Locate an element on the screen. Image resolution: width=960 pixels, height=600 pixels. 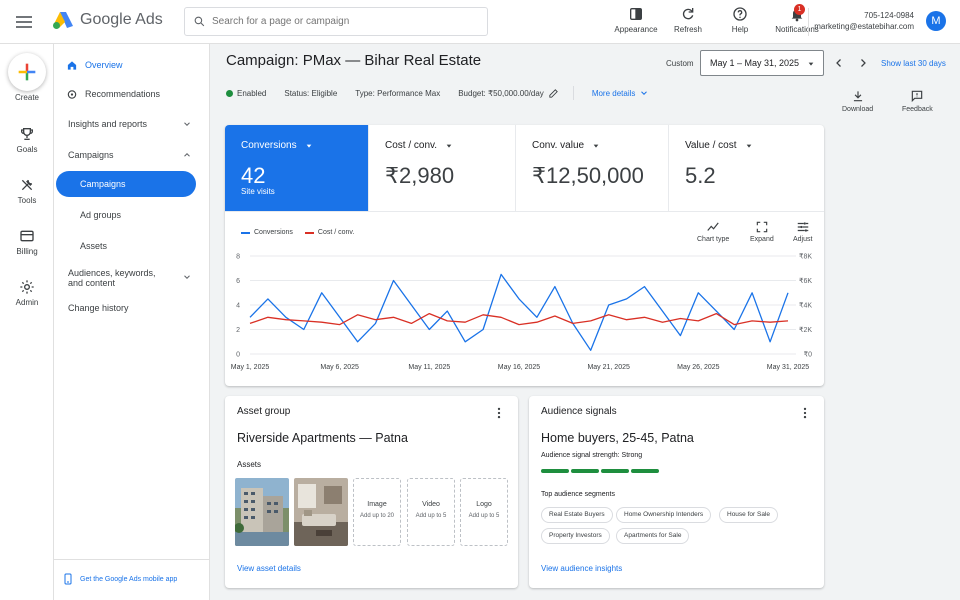
adjust-button: Adjust is located at coordinates (802, 231).